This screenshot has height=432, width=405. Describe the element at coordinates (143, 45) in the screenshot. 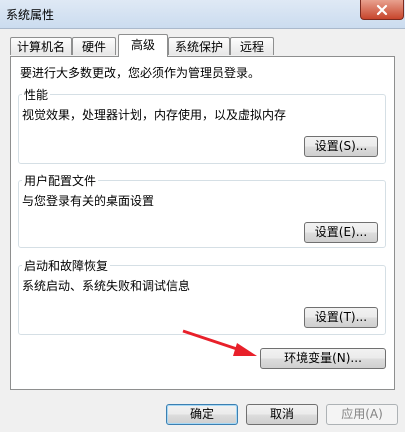

I see `tab-advanced: 高级` at that location.